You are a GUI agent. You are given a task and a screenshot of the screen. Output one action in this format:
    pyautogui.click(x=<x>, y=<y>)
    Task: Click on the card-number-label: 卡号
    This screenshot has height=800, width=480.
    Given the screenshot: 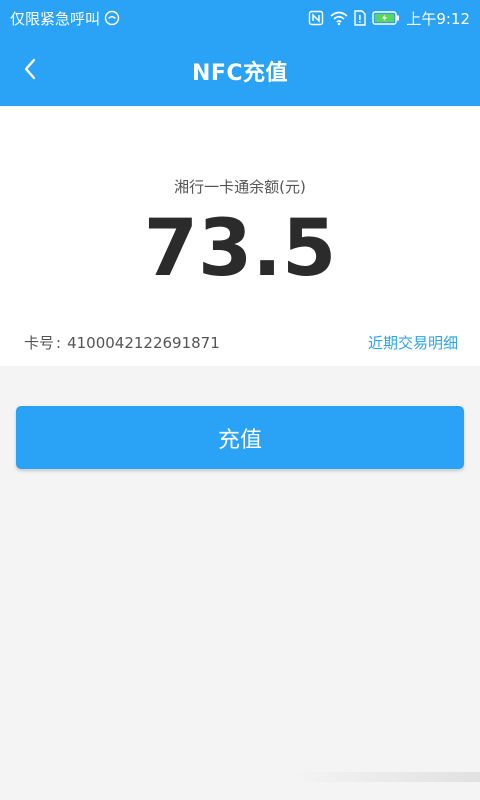 What is the action you would take?
    pyautogui.click(x=39, y=343)
    